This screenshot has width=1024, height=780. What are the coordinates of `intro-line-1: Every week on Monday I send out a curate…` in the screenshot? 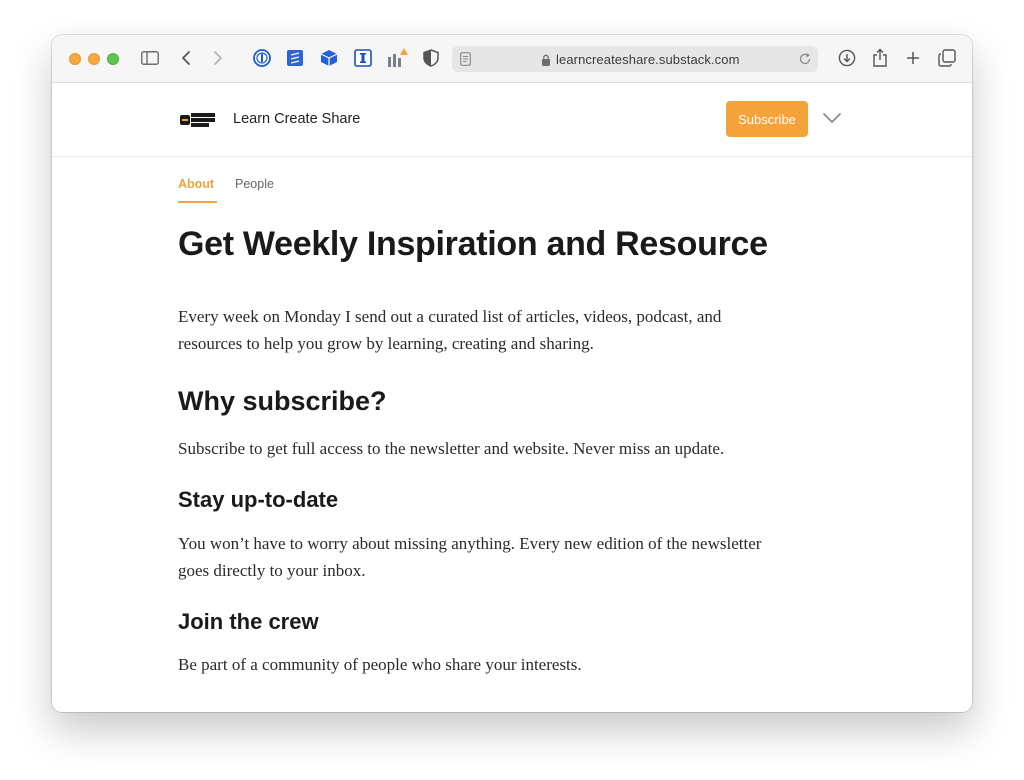 It's located at (450, 316).